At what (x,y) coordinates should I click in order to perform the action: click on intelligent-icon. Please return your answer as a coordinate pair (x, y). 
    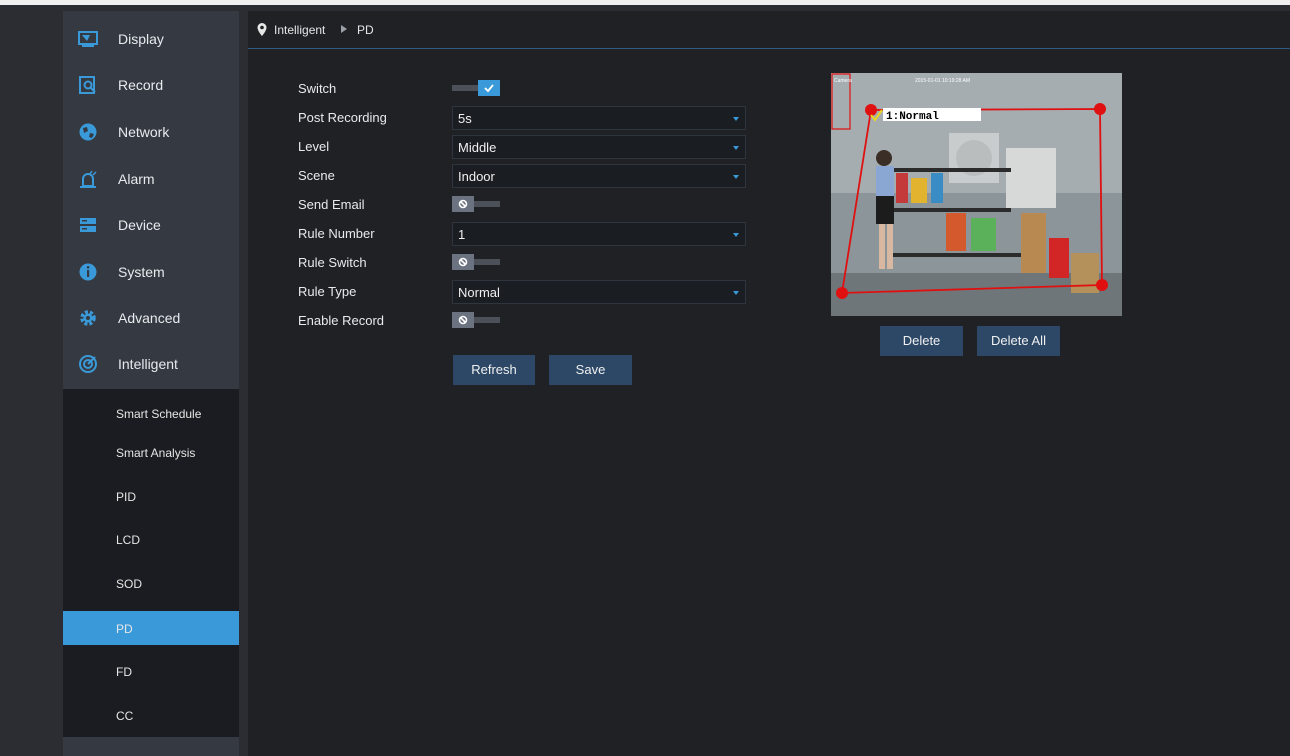
    Looking at the image, I should click on (88, 364).